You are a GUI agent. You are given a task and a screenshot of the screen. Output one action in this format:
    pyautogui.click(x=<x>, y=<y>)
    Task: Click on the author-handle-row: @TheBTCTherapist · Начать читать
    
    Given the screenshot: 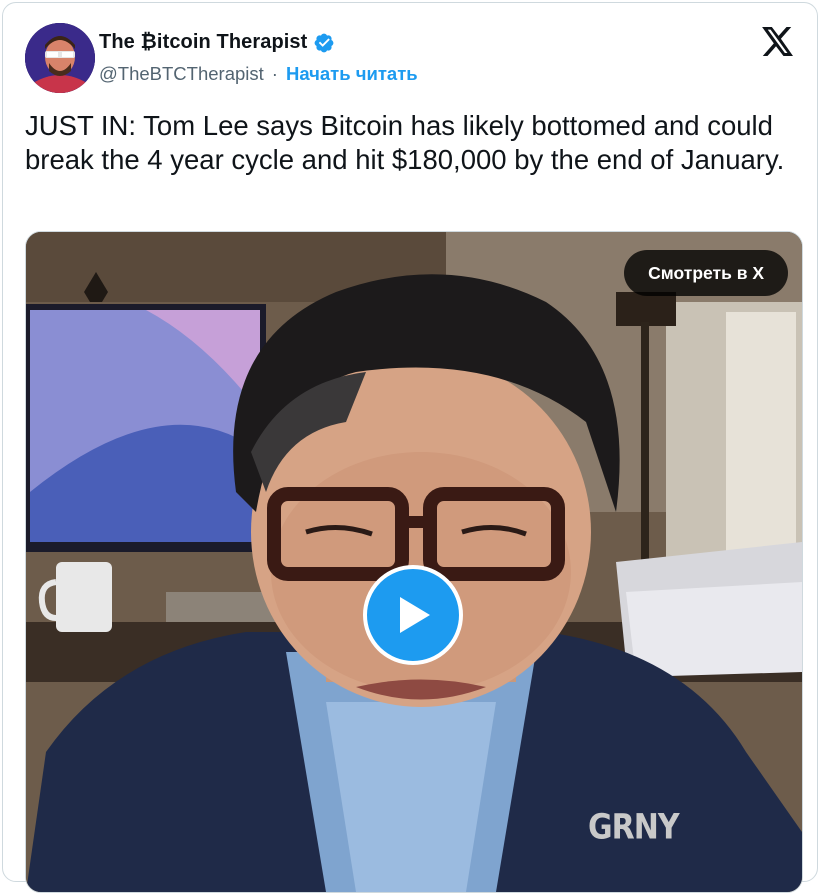 What is the action you would take?
    pyautogui.click(x=258, y=74)
    